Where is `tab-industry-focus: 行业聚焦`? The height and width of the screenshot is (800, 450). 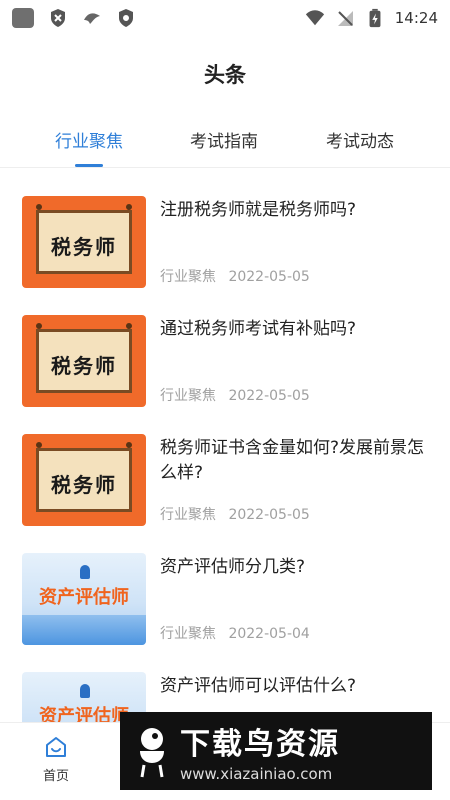
tab-industry-focus: 行业聚焦 is located at coordinates (89, 139).